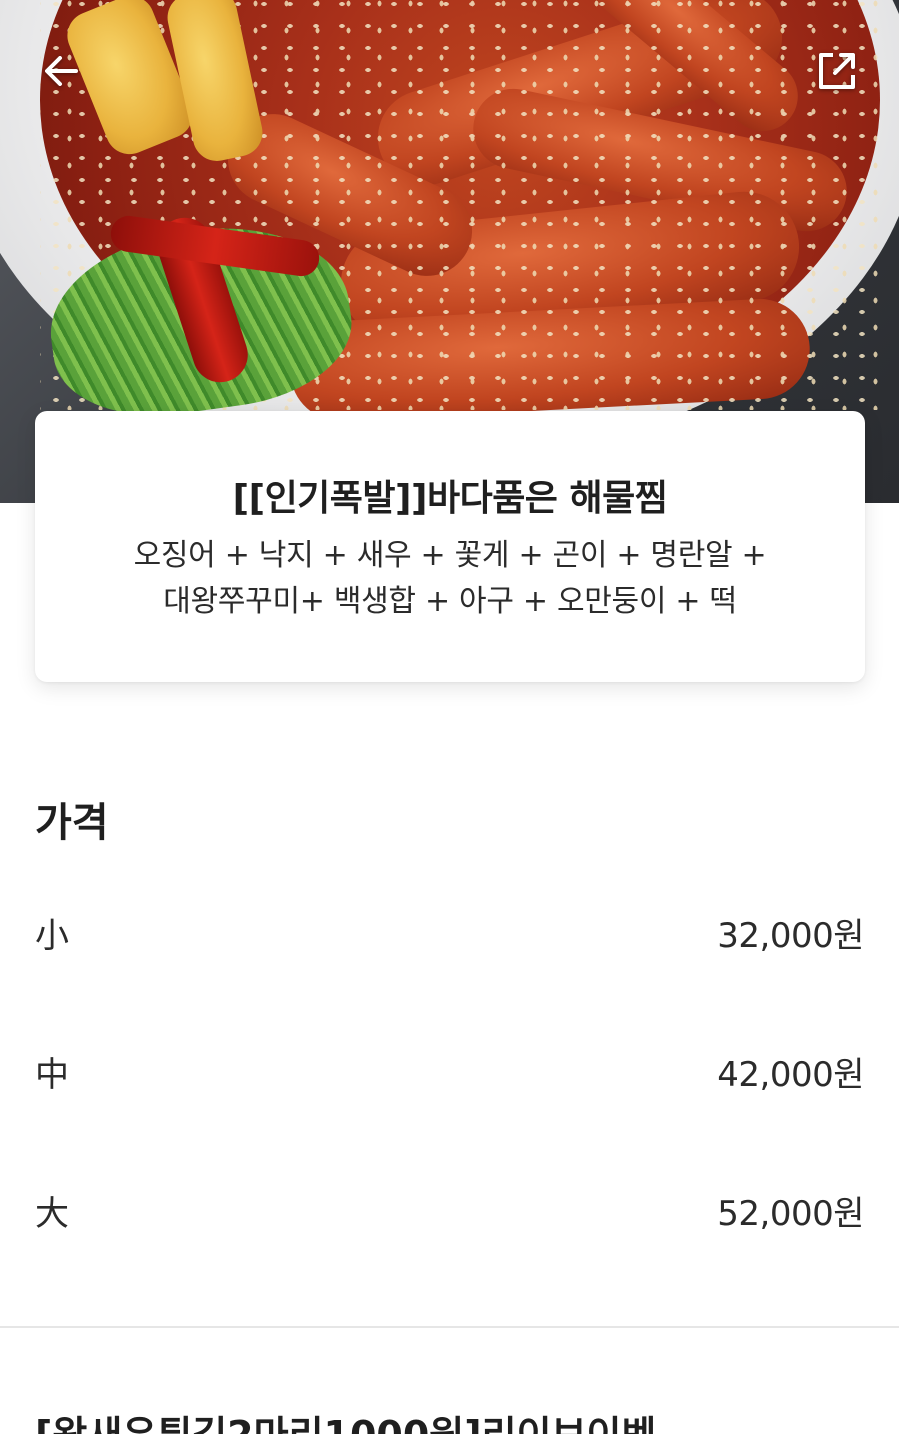 The image size is (899, 1434). What do you see at coordinates (449, 932) in the screenshot?
I see `price-option-small: 小 32,000원` at bounding box center [449, 932].